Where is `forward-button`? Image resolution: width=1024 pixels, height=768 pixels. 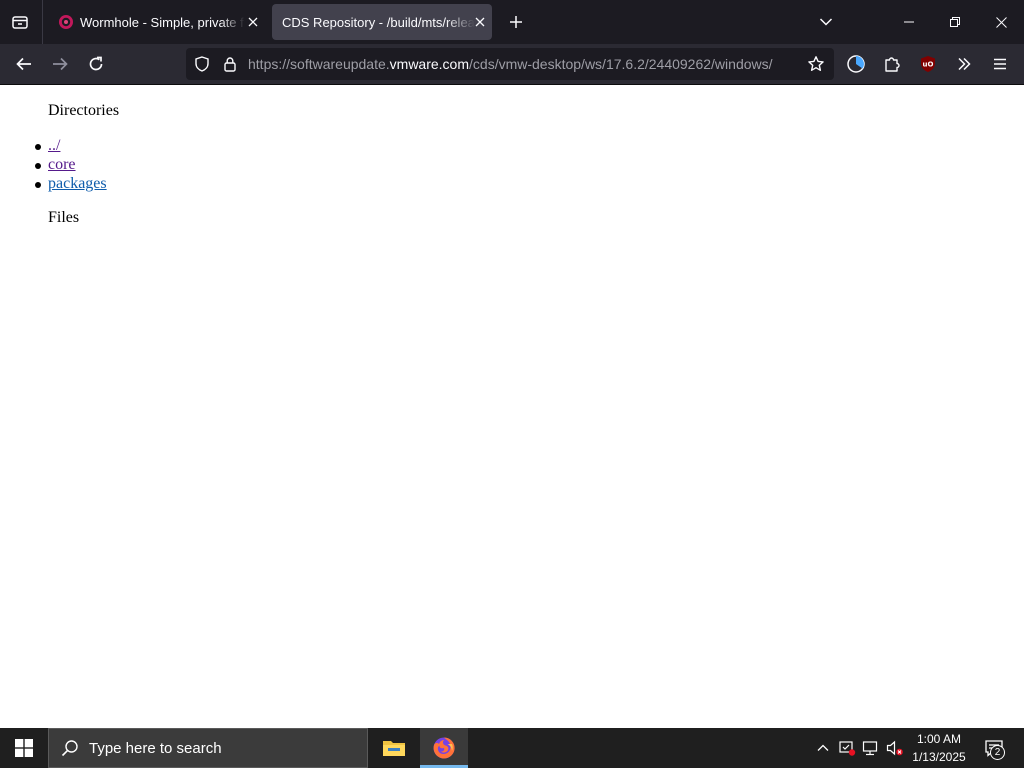 forward-button is located at coordinates (60, 64).